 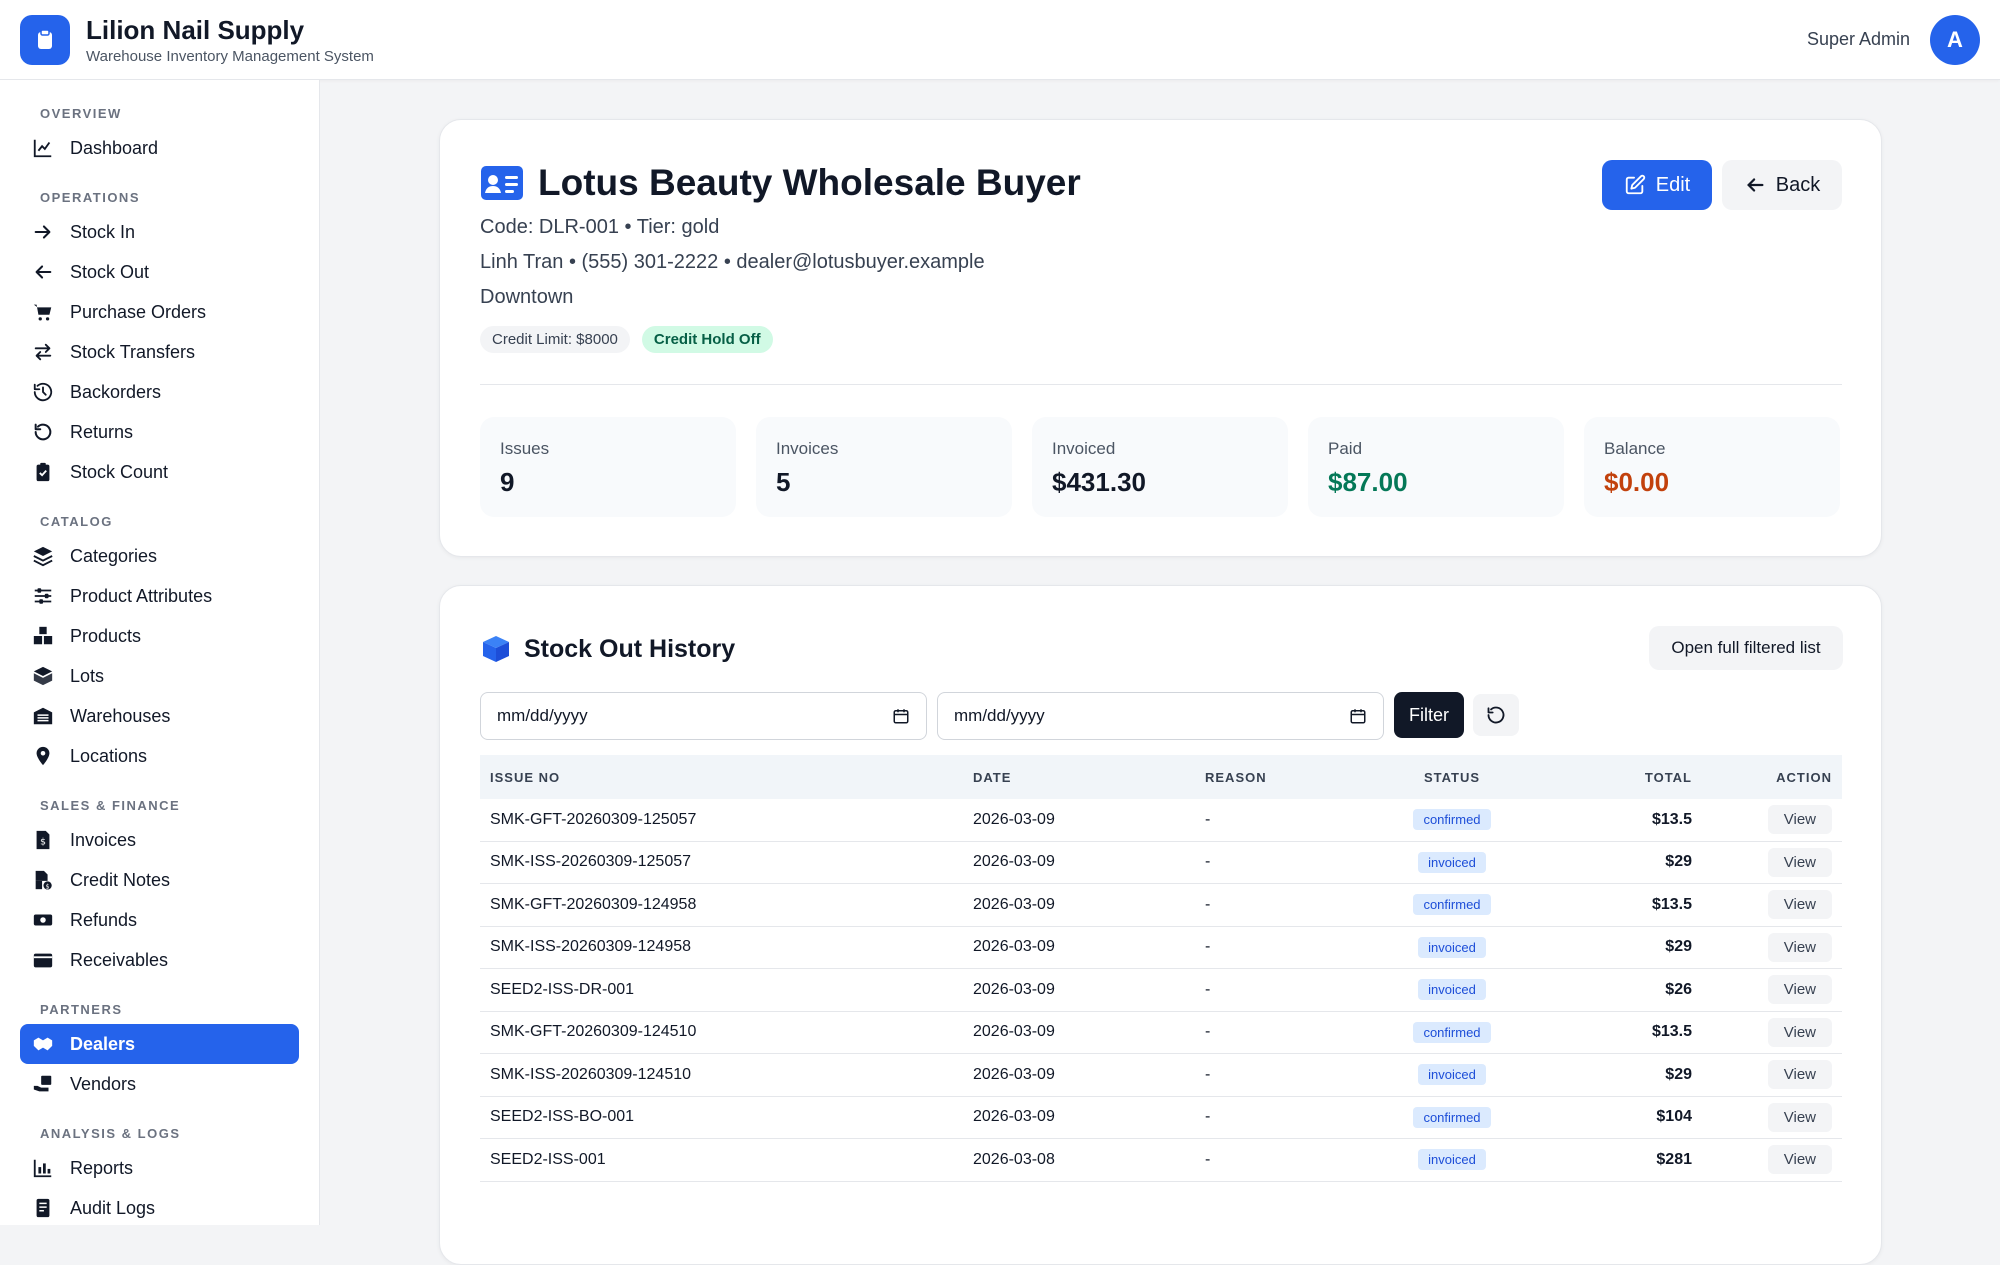 I want to click on sidebar-item-label: Stock Out, so click(x=110, y=271).